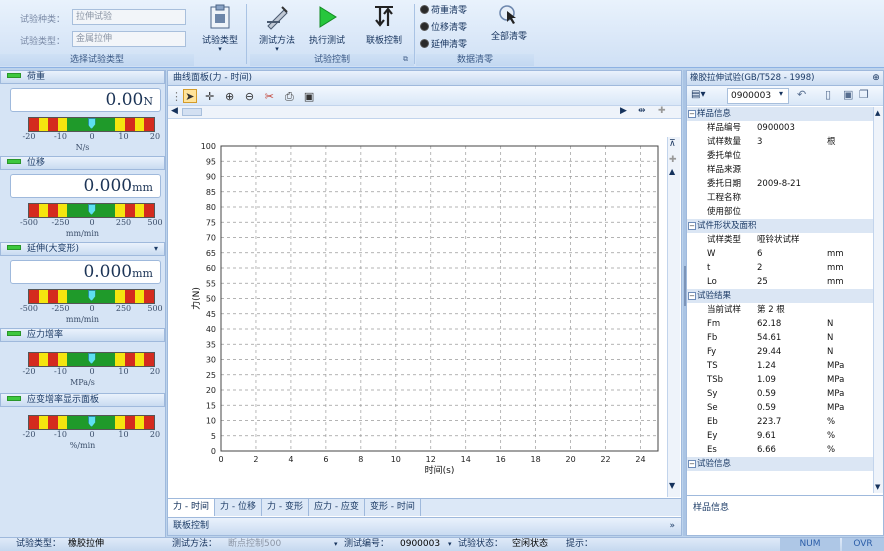 The height and width of the screenshot is (551, 884). What do you see at coordinates (780, 436) in the screenshot?
I see `property-row: Ey 9.61%` at bounding box center [780, 436].